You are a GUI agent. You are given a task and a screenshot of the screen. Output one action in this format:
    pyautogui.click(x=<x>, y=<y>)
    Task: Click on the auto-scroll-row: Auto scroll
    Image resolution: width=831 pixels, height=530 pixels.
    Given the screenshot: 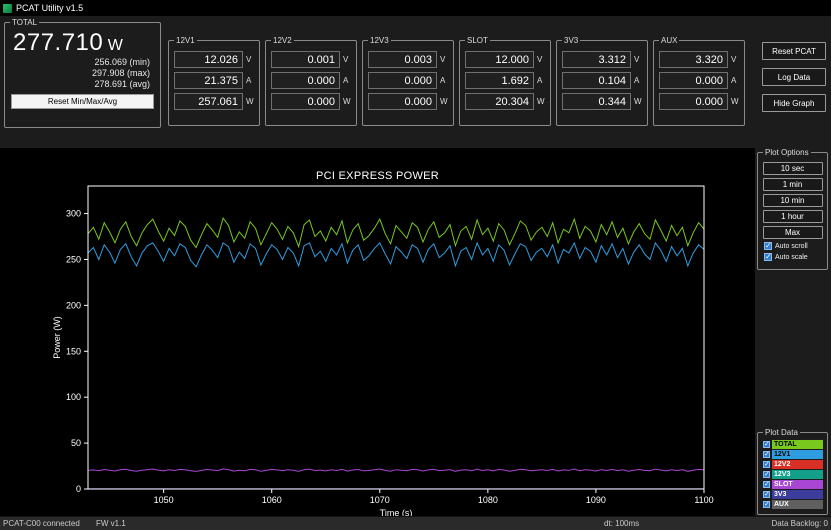 What is the action you would take?
    pyautogui.click(x=794, y=245)
    